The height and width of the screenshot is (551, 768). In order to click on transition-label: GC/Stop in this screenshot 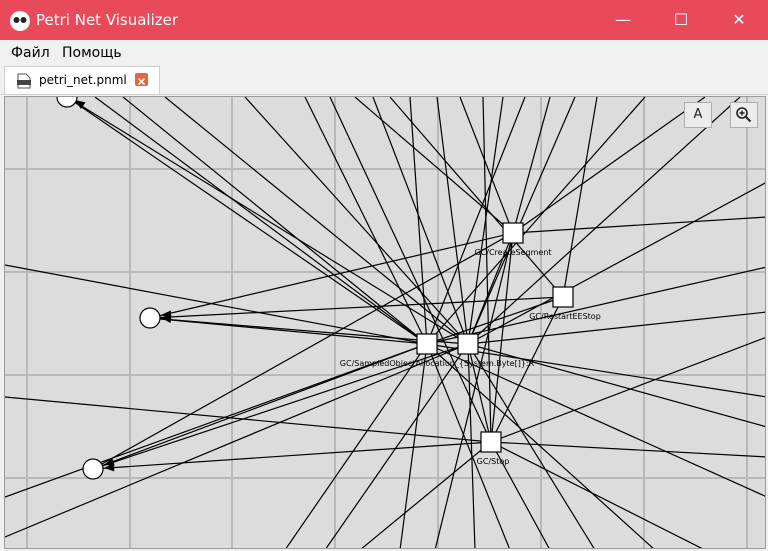, I will do `click(493, 461)`.